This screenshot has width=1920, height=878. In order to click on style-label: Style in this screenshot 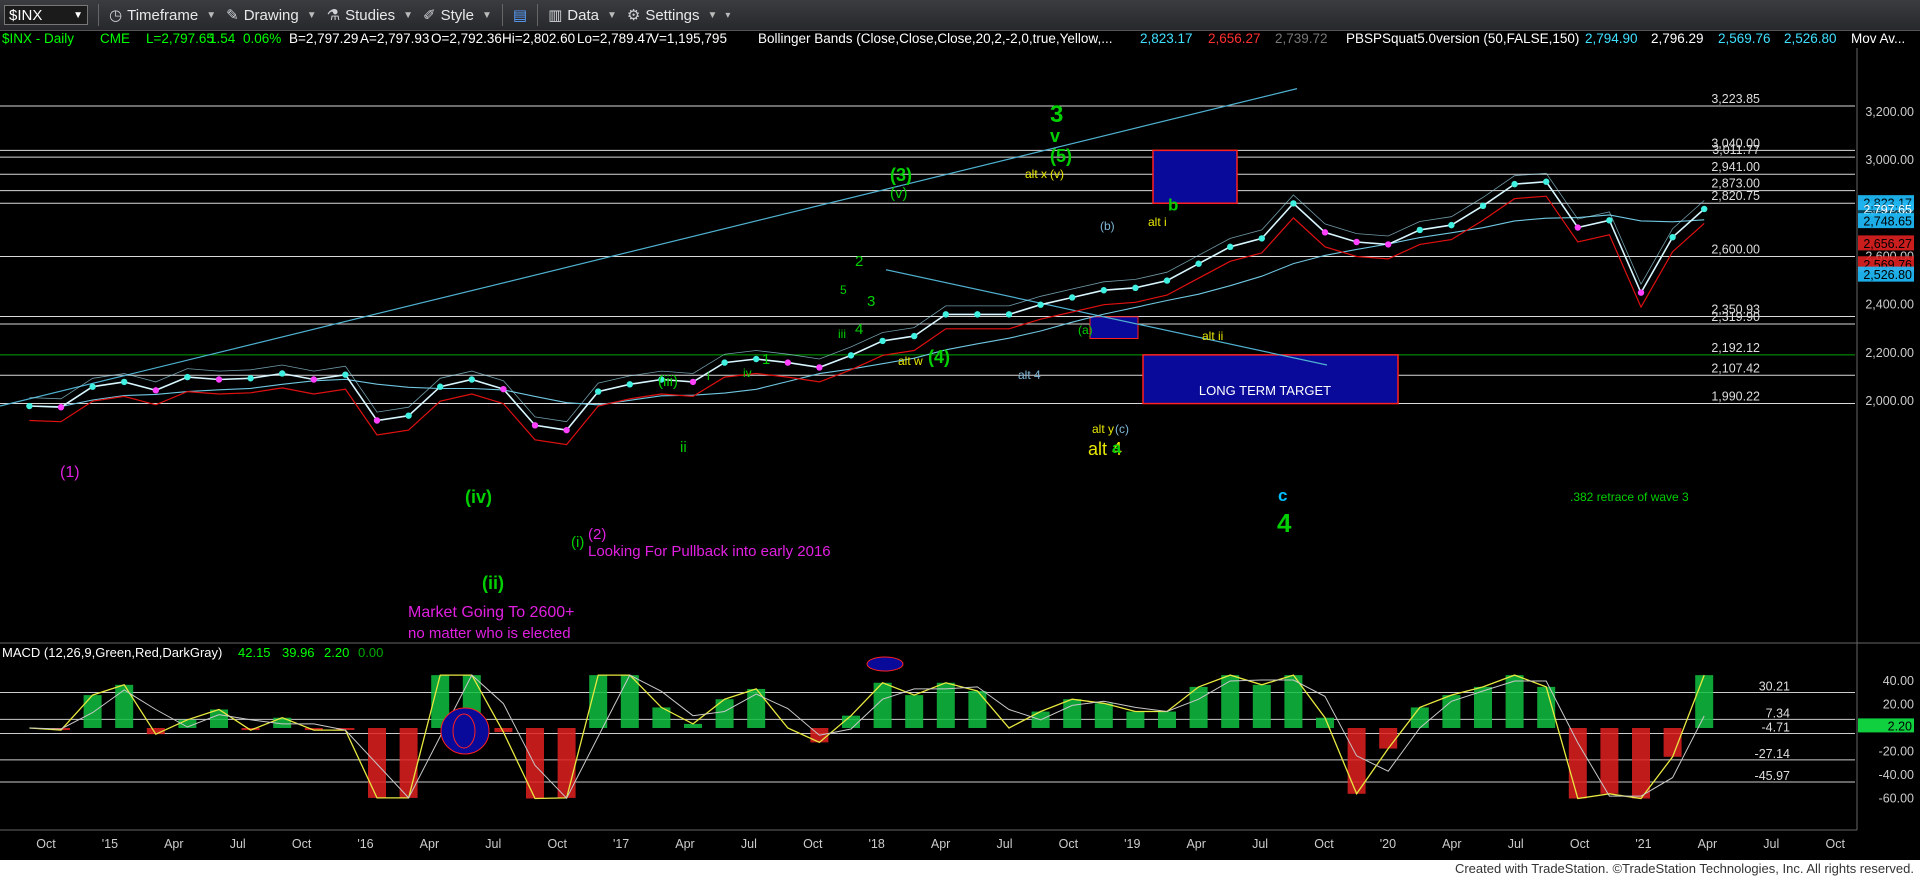, I will do `click(457, 15)`.